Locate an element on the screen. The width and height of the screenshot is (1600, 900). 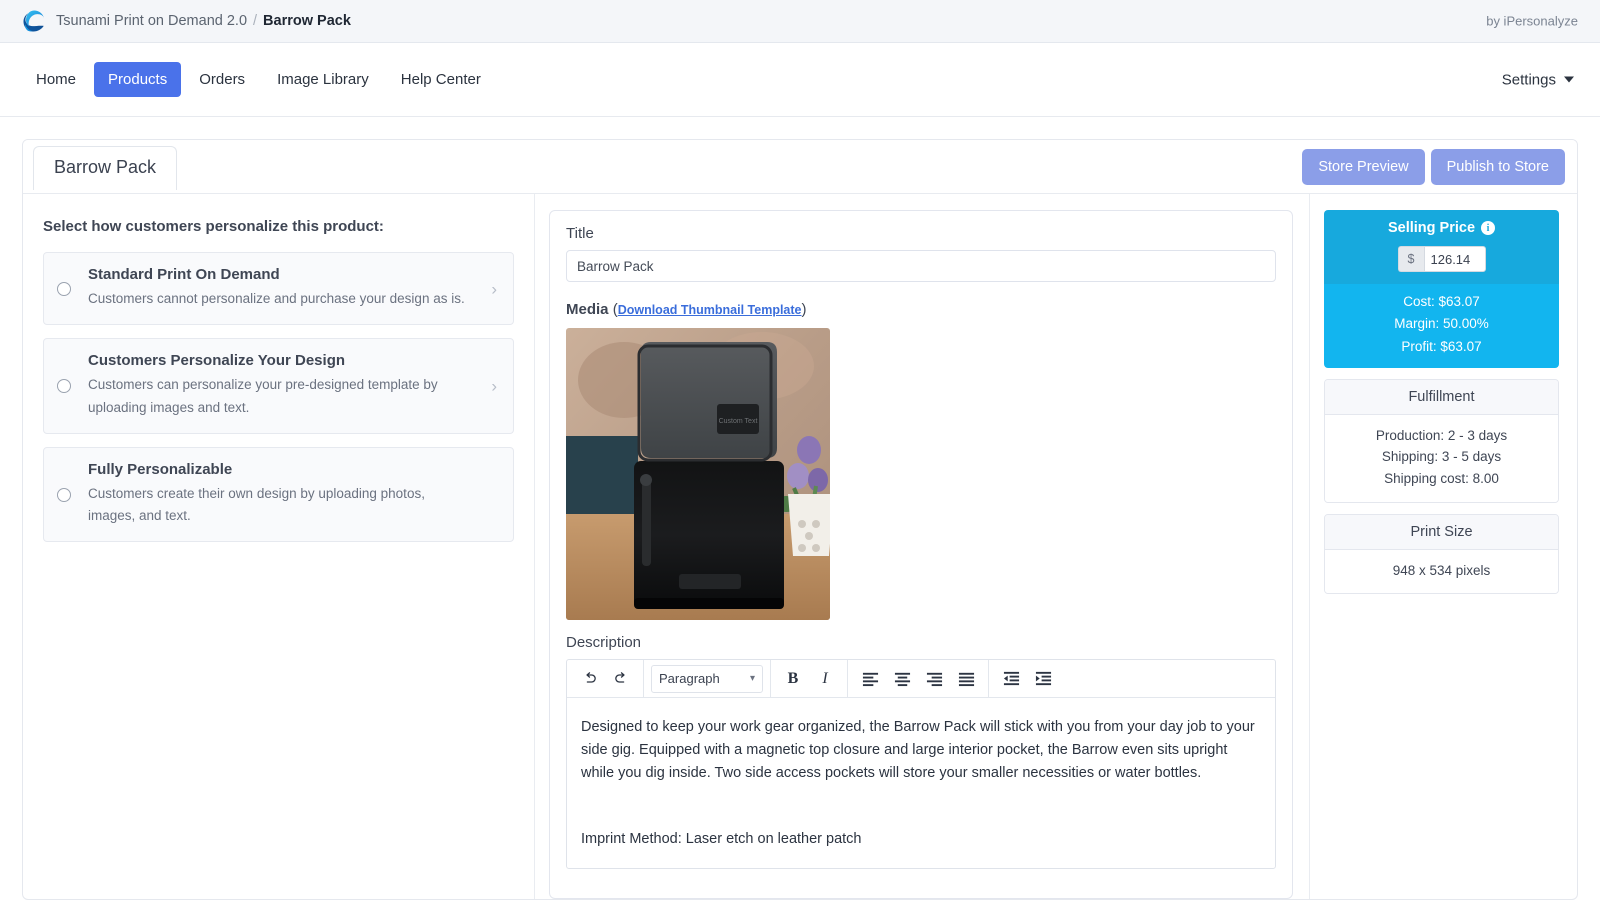
toolbar-indent-group is located at coordinates (1027, 678).